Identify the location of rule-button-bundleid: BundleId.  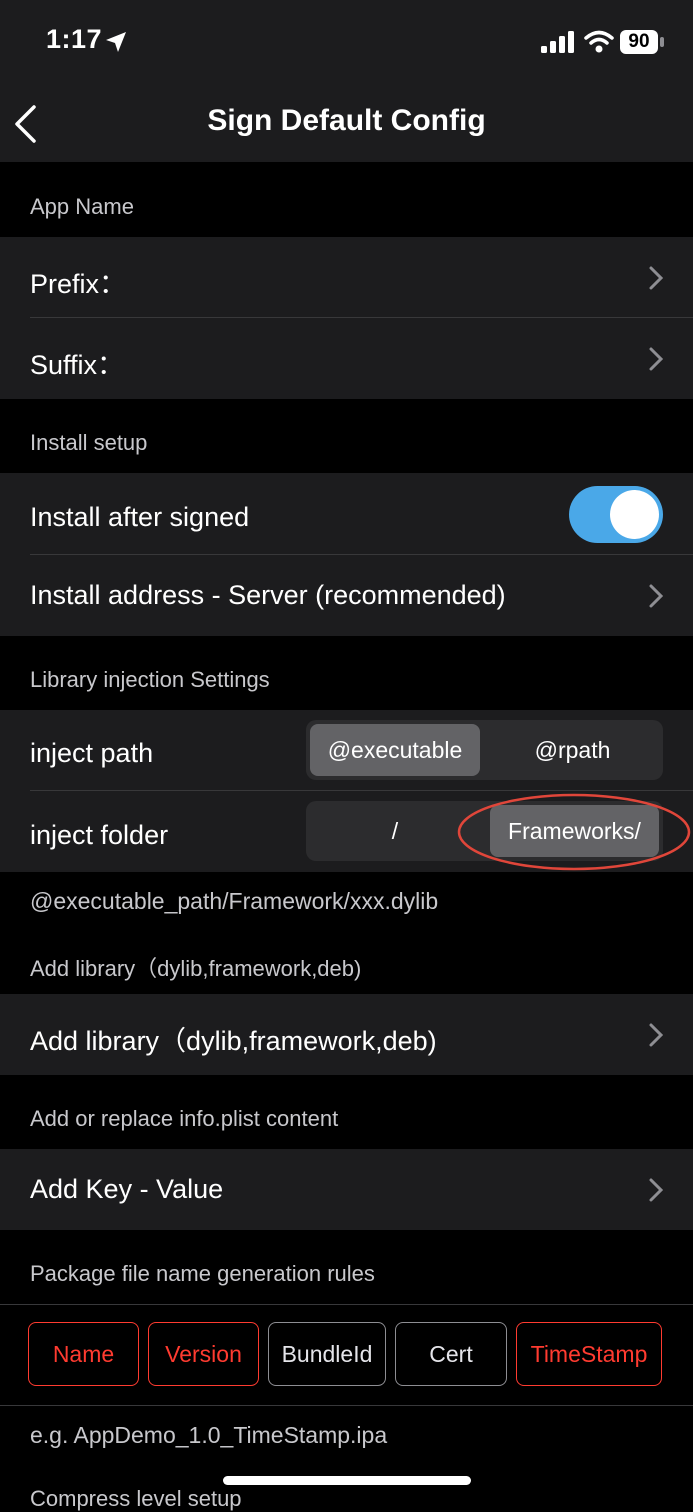
(327, 1354).